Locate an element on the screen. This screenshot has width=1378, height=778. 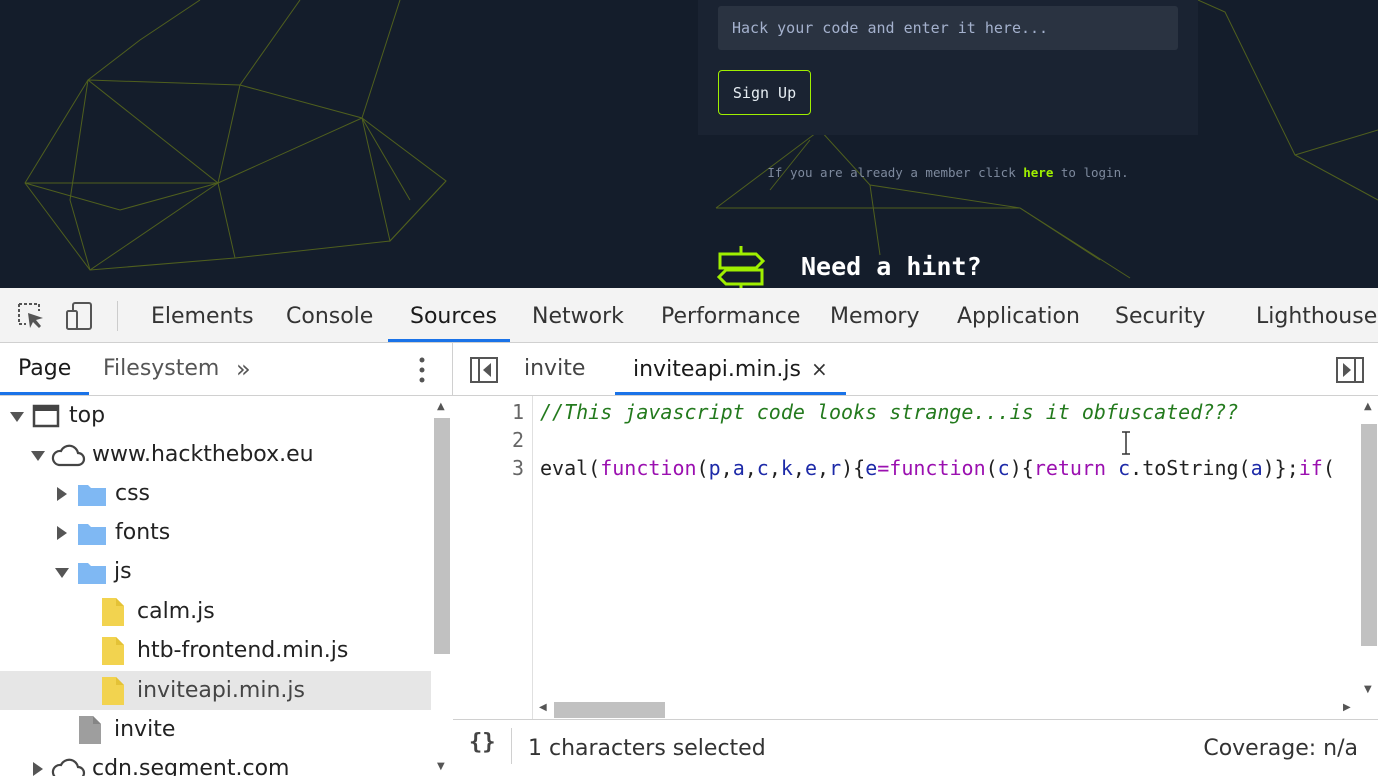
tab-application: Application is located at coordinates (1018, 315).